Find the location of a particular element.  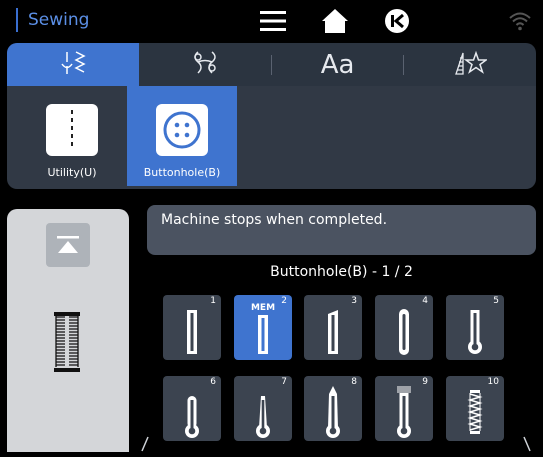

top-bar: Sewing is located at coordinates (271, 20).